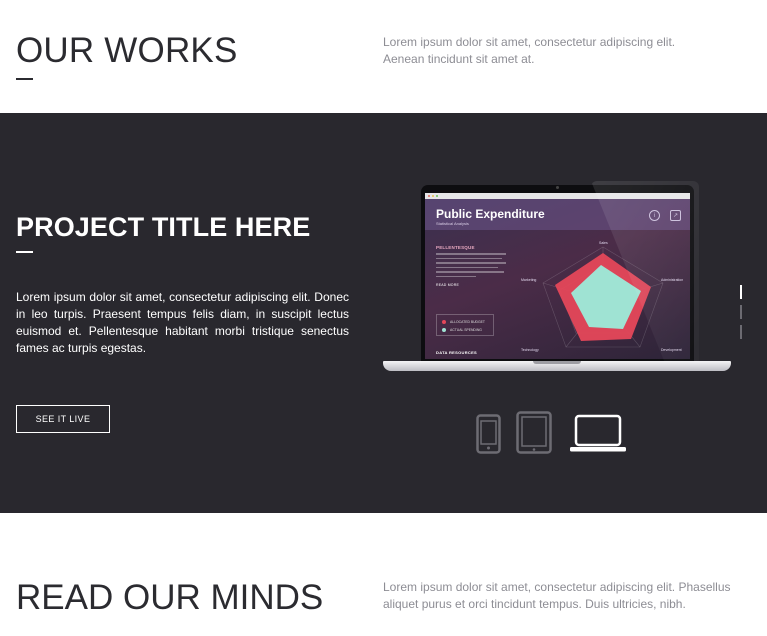  I want to click on screen-read-more: READ MORE, so click(447, 285).